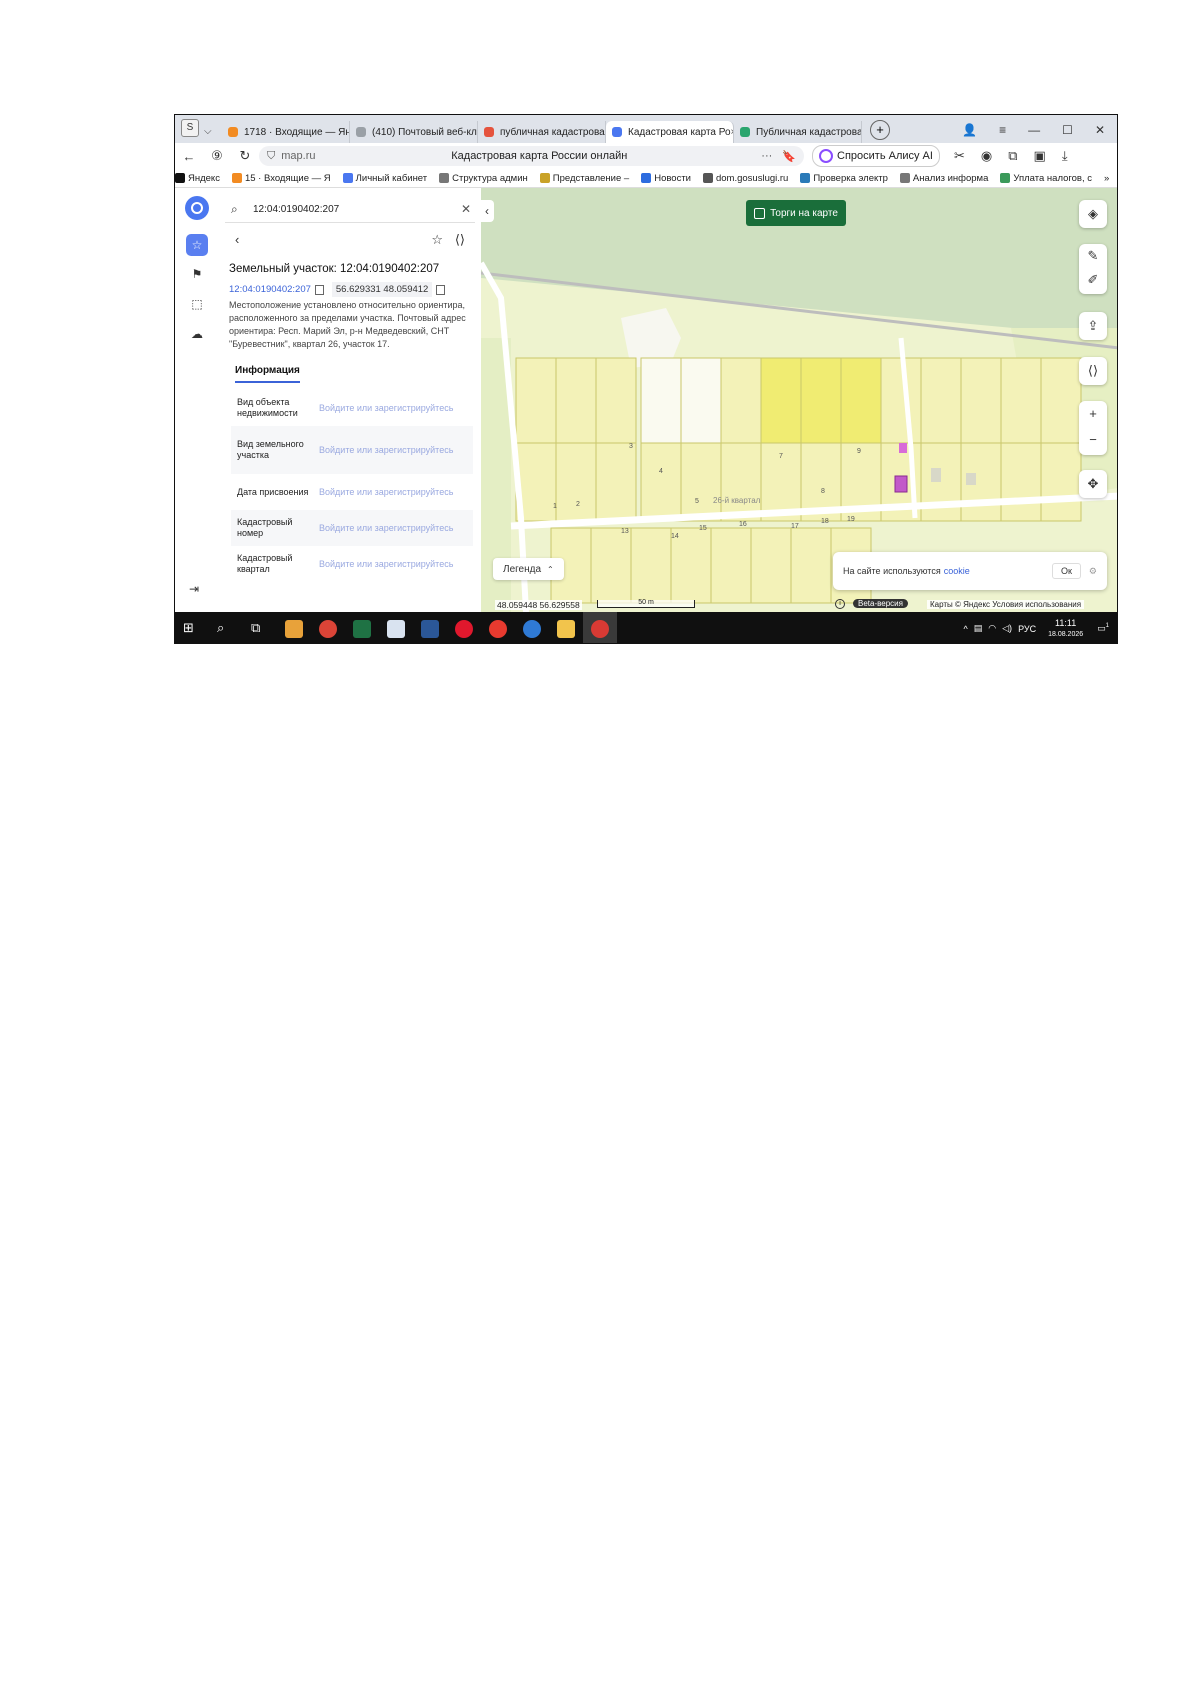 This screenshot has height=1698, width=1200. Describe the element at coordinates (286, 132) in the screenshot. I see `tab-inbox: 1718 · Входящие — Янде` at that location.